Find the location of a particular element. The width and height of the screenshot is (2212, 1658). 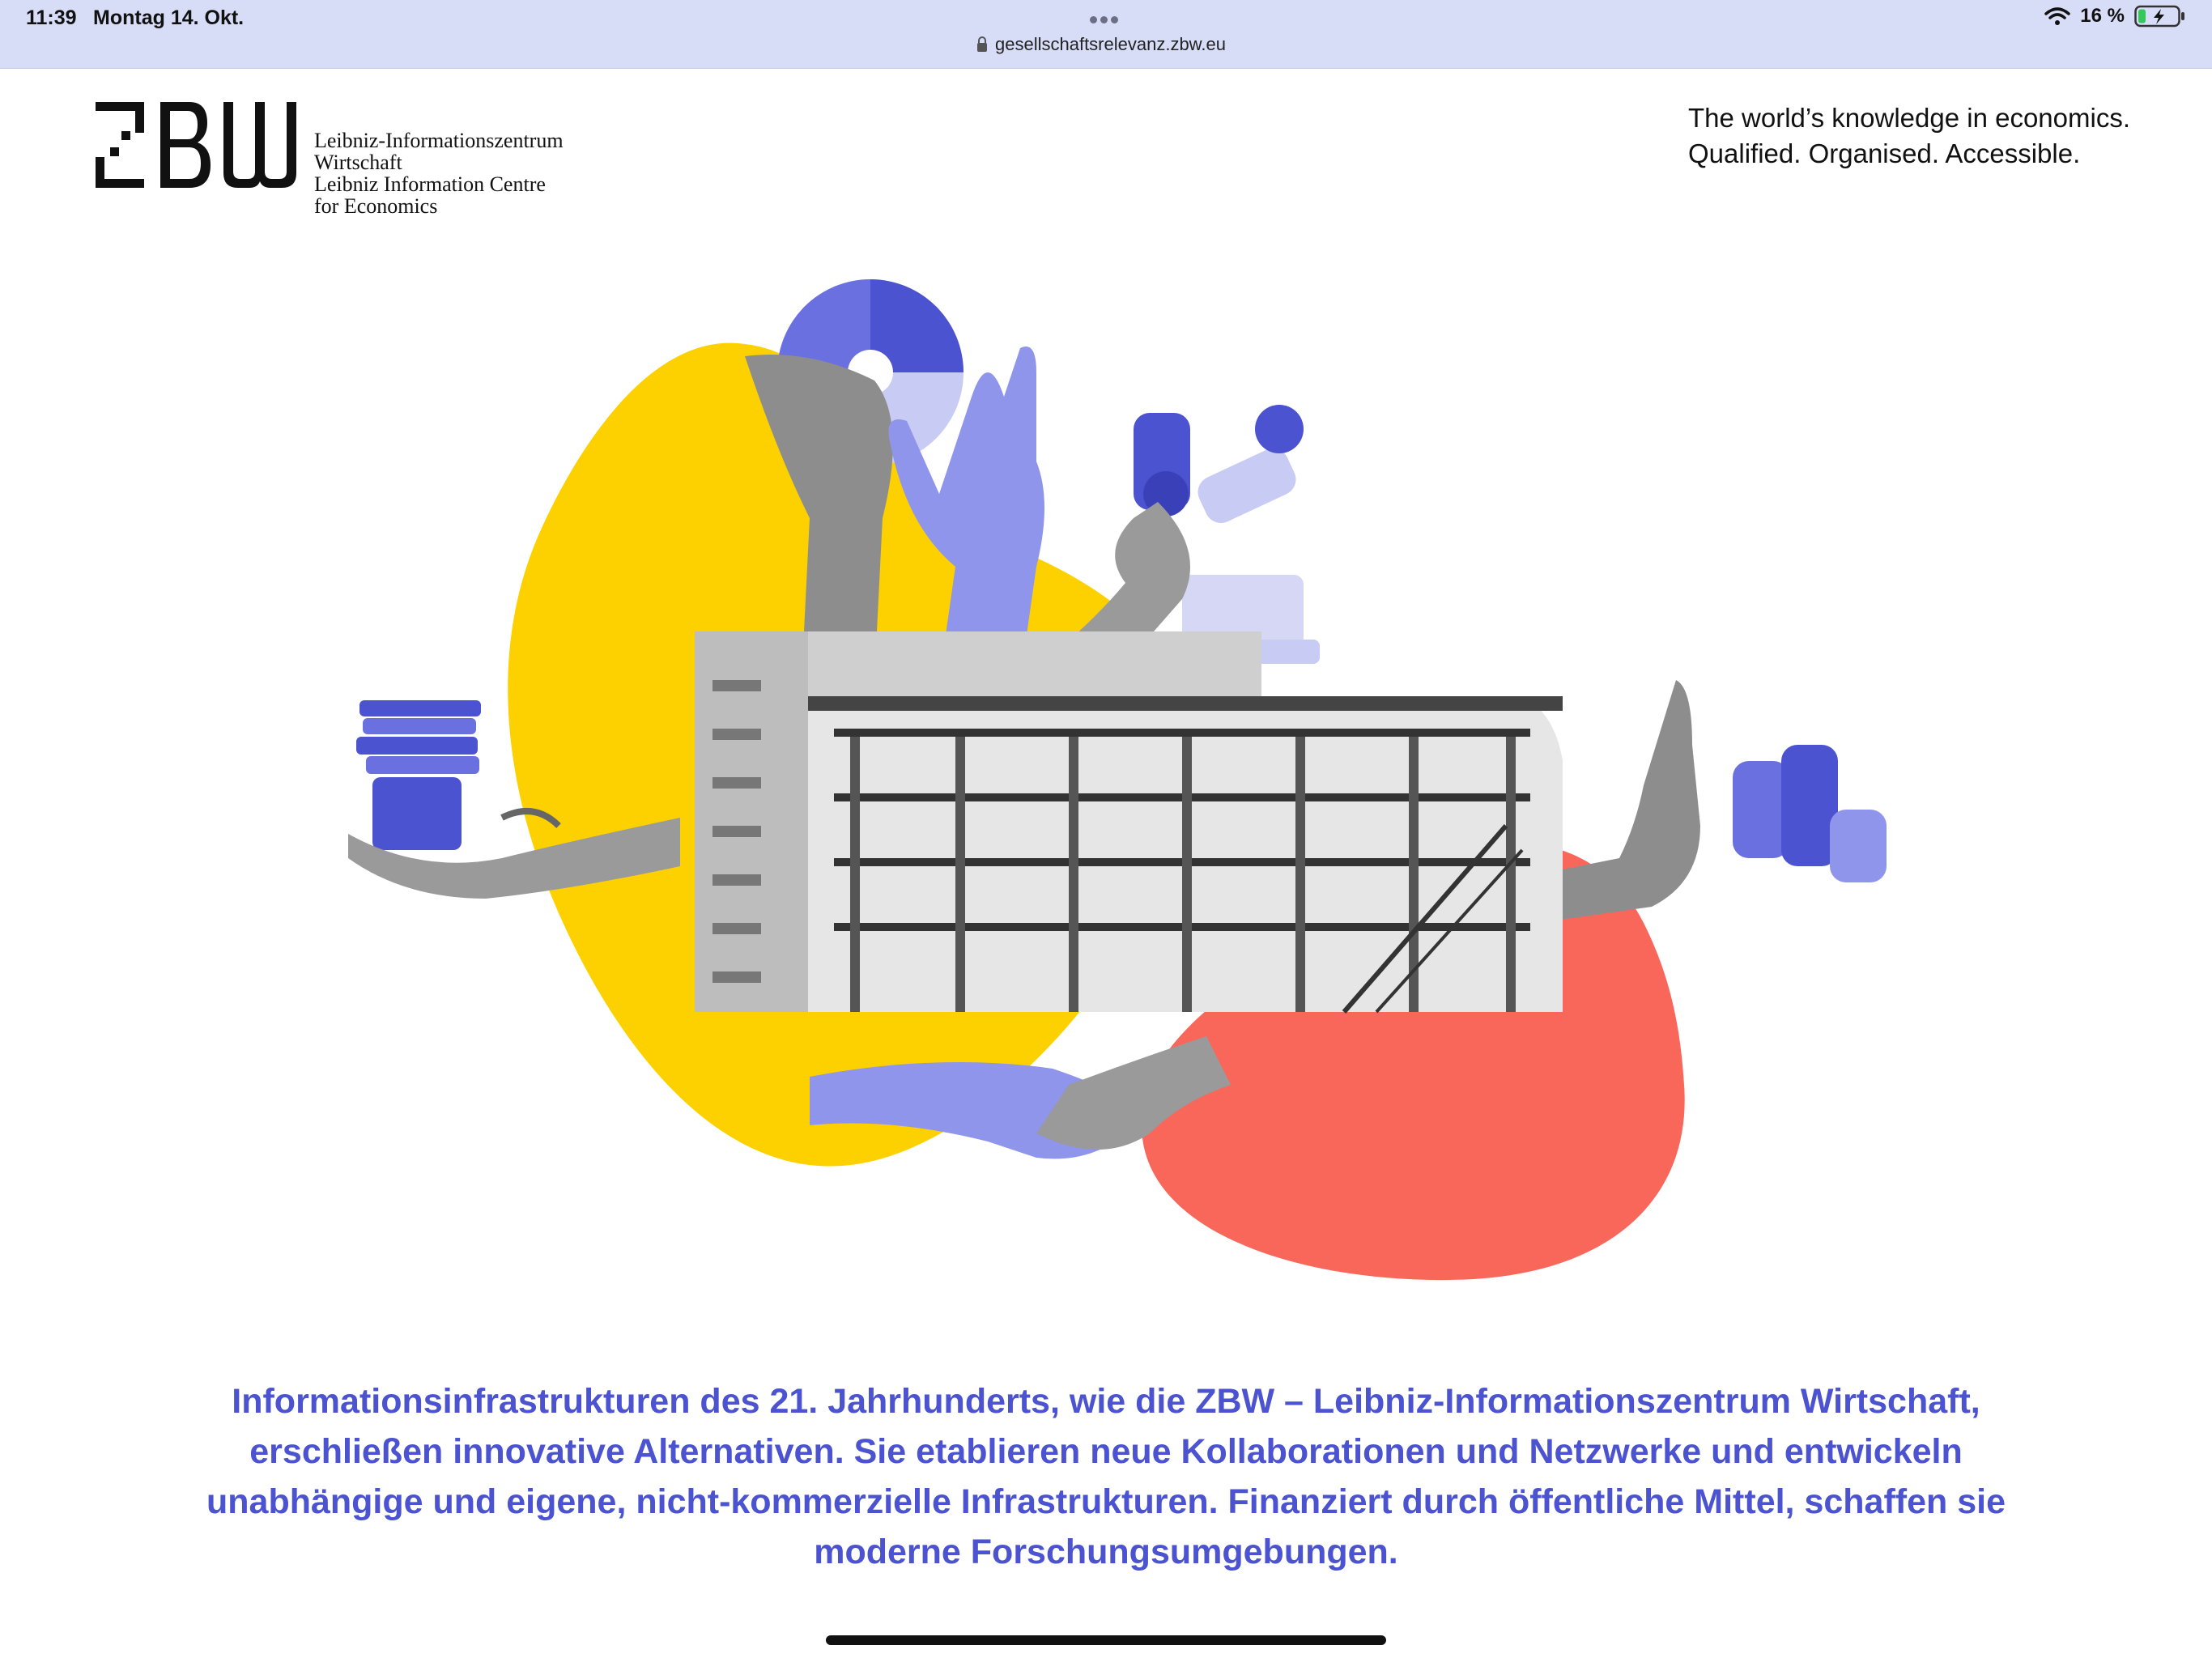

home-indicator is located at coordinates (1106, 1640).